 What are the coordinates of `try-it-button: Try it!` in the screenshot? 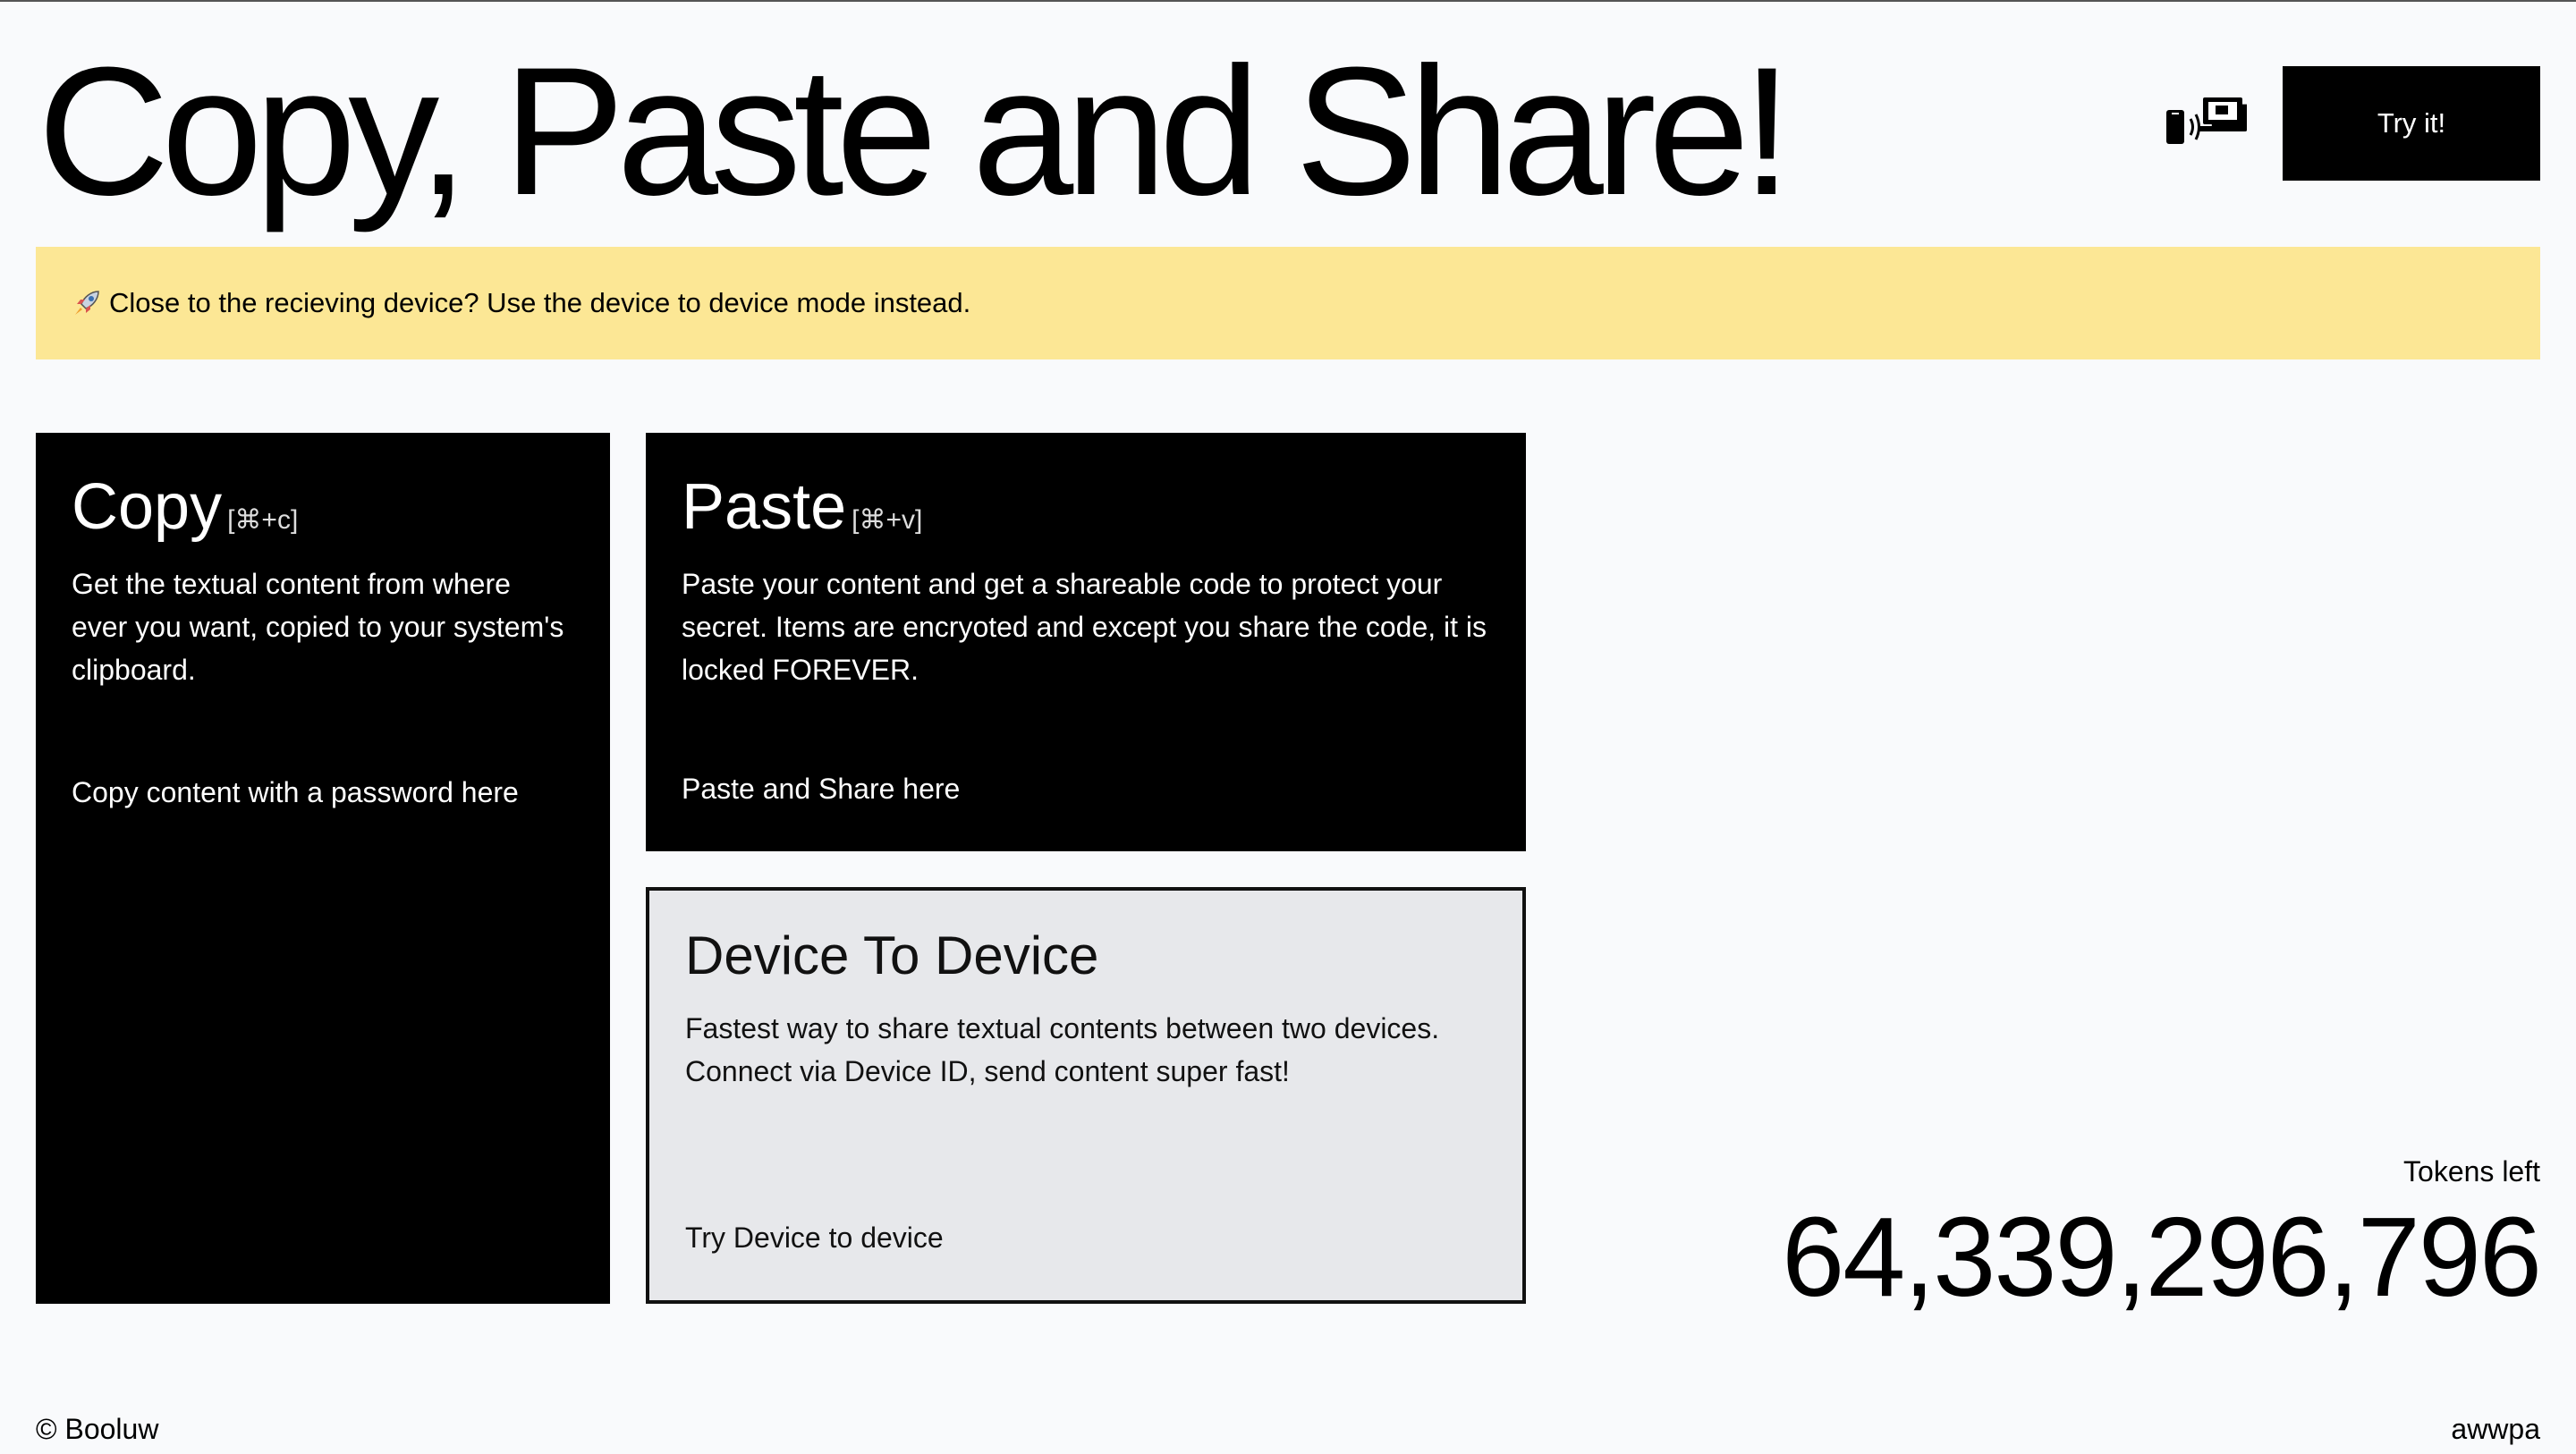 It's located at (2411, 123).